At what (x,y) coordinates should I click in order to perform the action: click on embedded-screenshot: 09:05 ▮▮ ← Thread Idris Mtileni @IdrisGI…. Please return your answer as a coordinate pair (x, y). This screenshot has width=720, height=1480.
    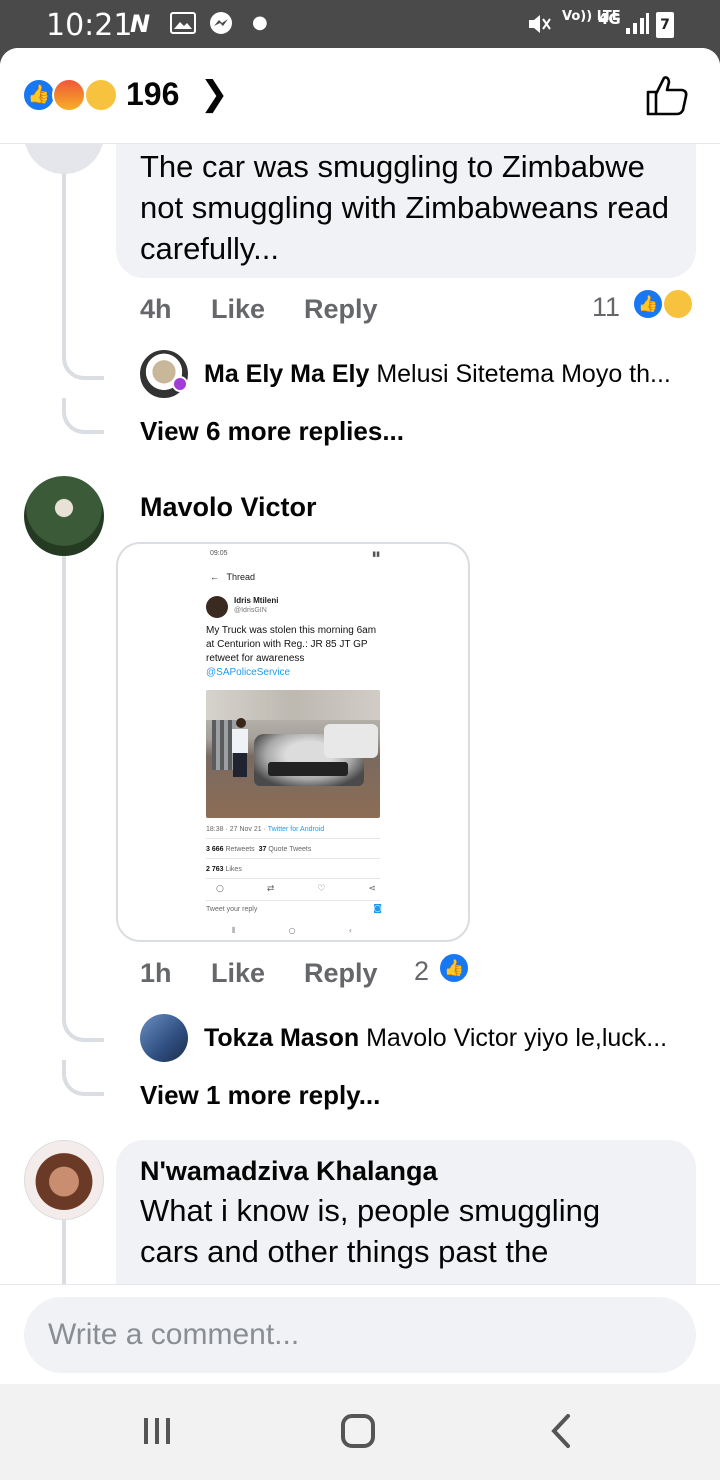
    Looking at the image, I should click on (295, 742).